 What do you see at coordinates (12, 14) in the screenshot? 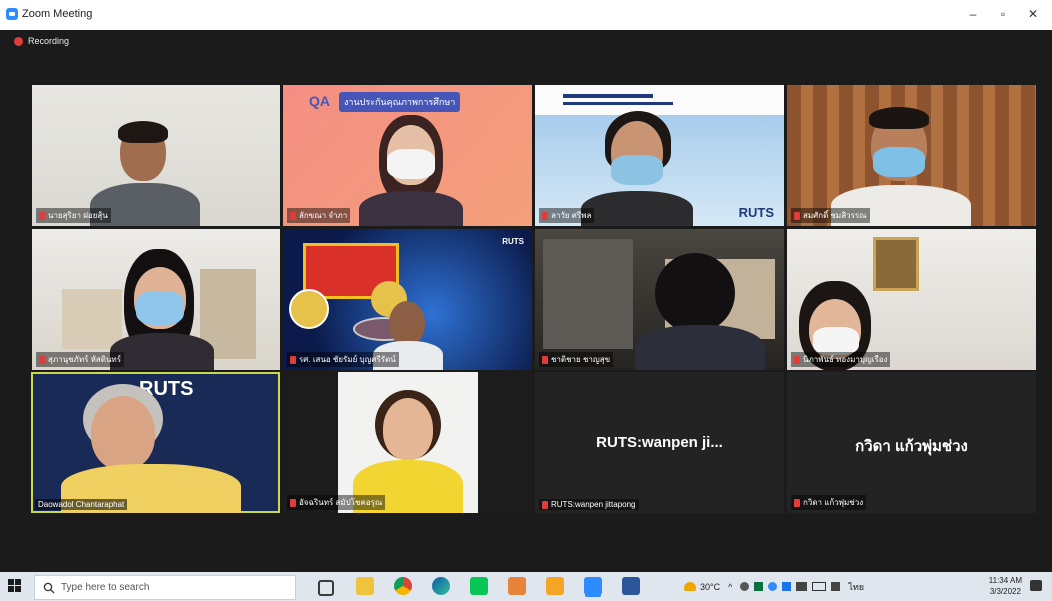
I see `zoom-logo-icon` at bounding box center [12, 14].